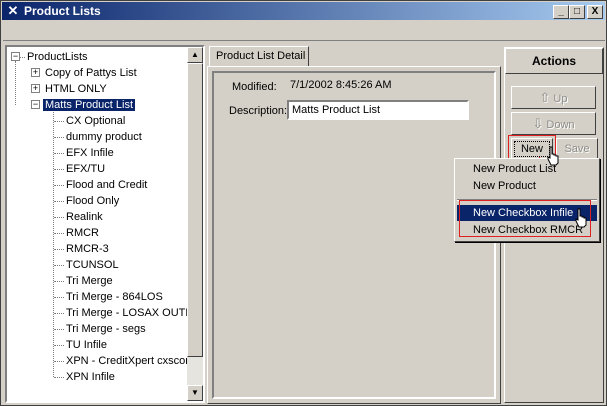 This screenshot has height=406, width=607. I want to click on tree-item-html-only: HTML ONLY, so click(76, 89).